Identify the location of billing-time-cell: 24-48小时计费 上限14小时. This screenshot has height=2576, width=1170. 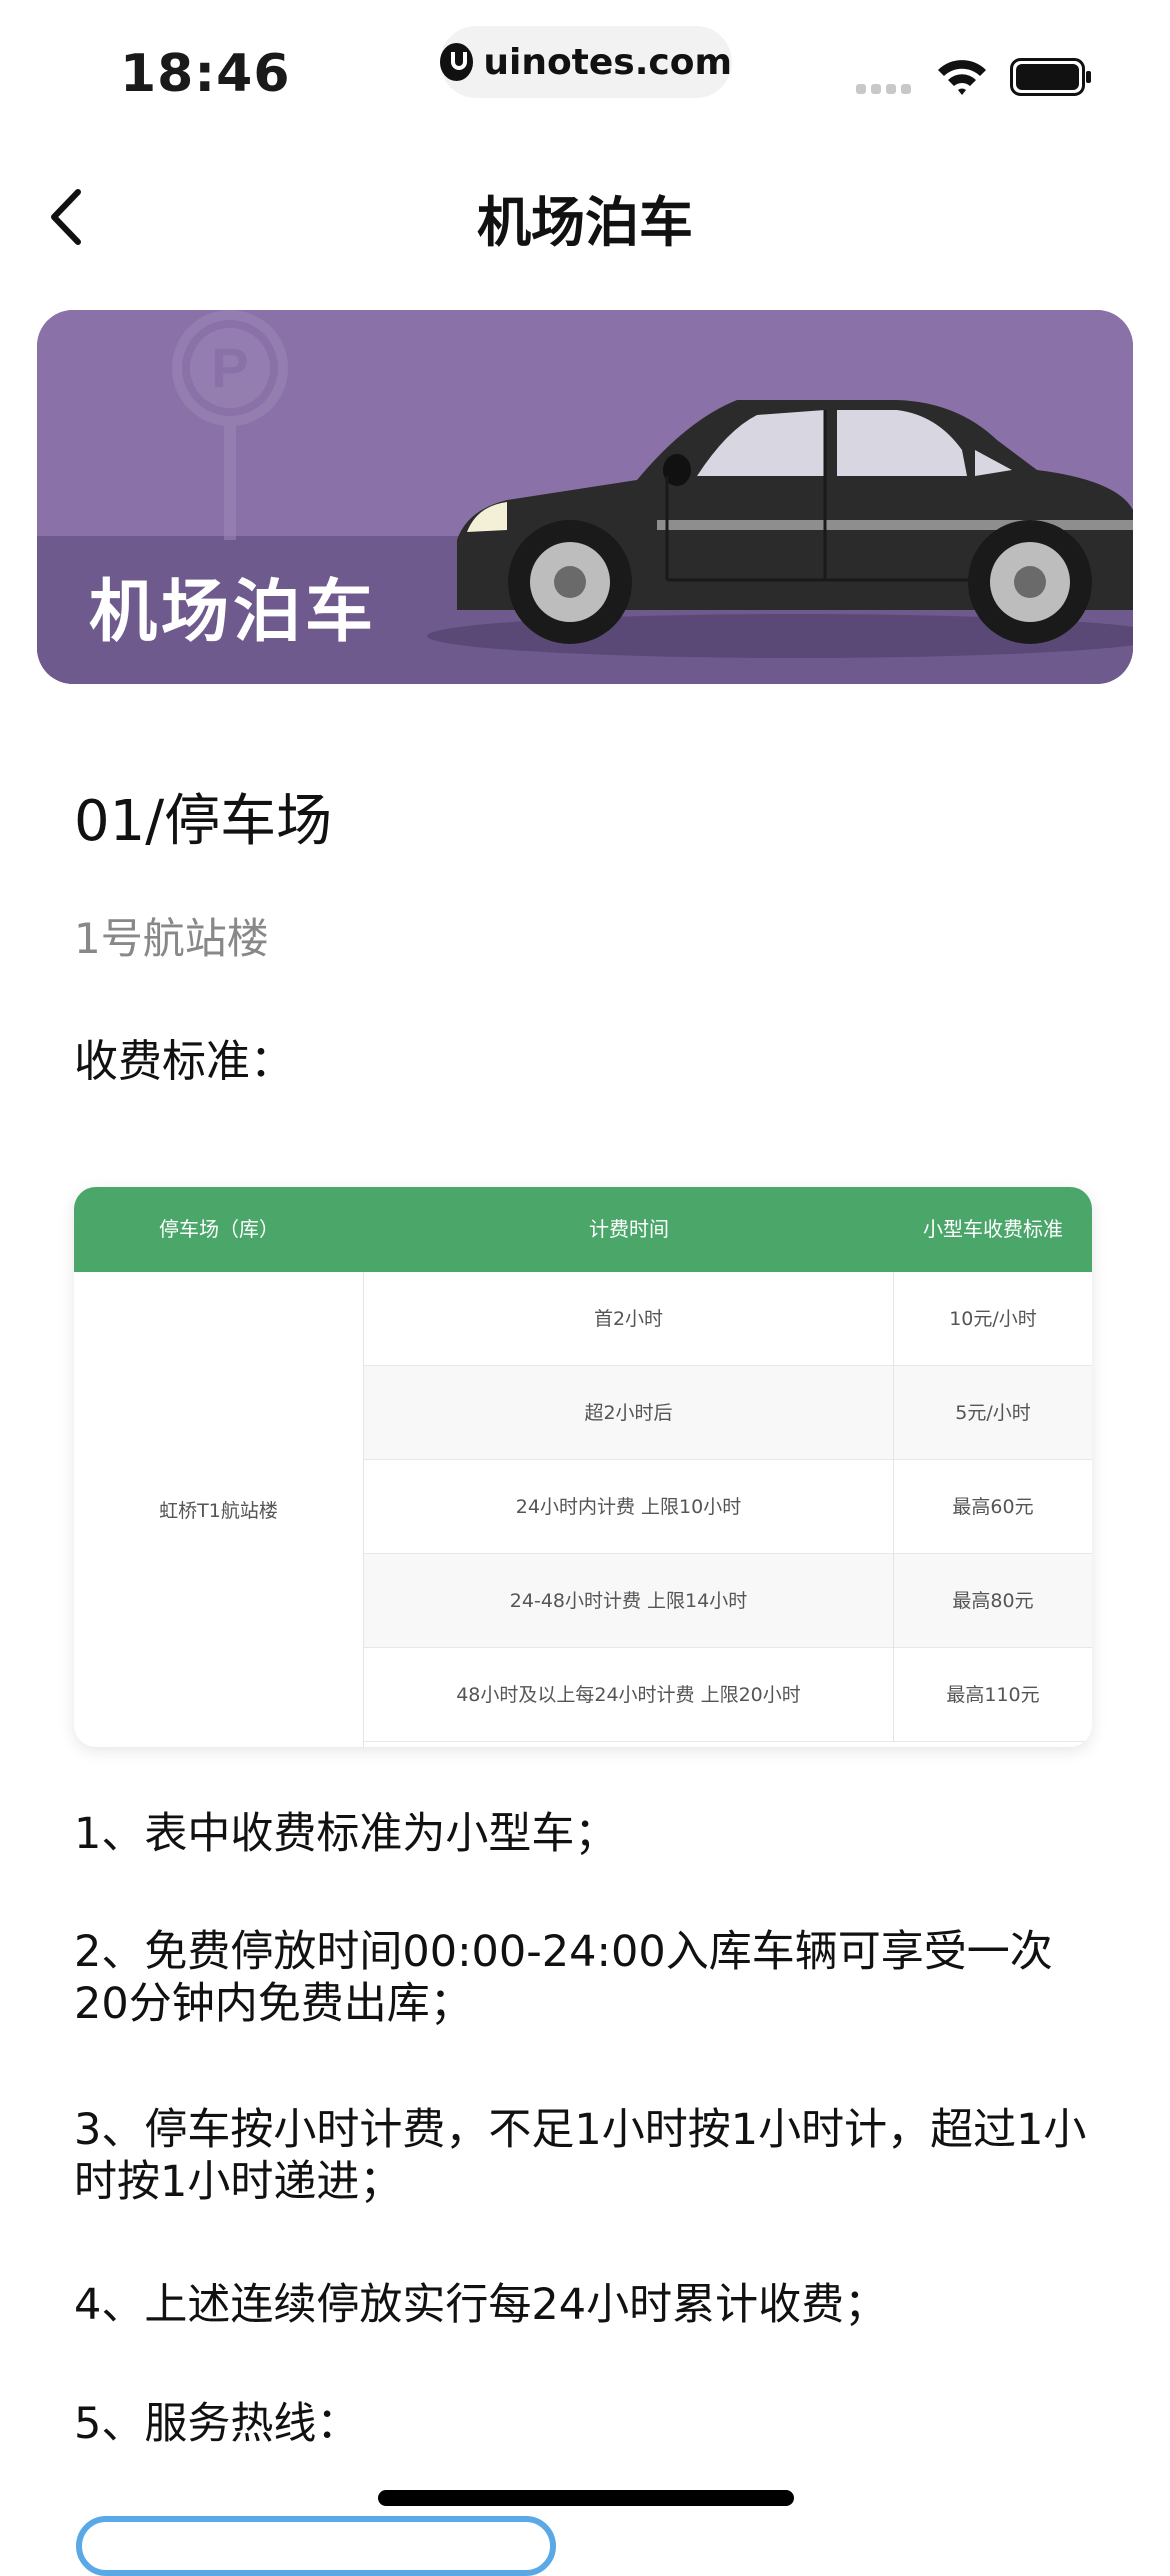
(629, 1601).